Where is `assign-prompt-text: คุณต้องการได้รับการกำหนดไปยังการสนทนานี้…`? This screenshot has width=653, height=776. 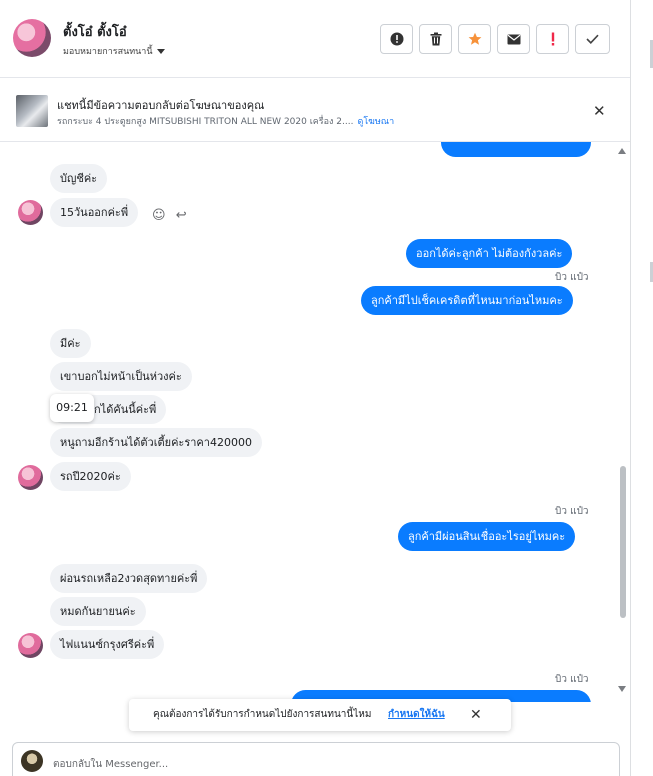 assign-prompt-text: คุณต้องการได้รับการกำหนดไปยังการสนทนานี้… is located at coordinates (262, 714).